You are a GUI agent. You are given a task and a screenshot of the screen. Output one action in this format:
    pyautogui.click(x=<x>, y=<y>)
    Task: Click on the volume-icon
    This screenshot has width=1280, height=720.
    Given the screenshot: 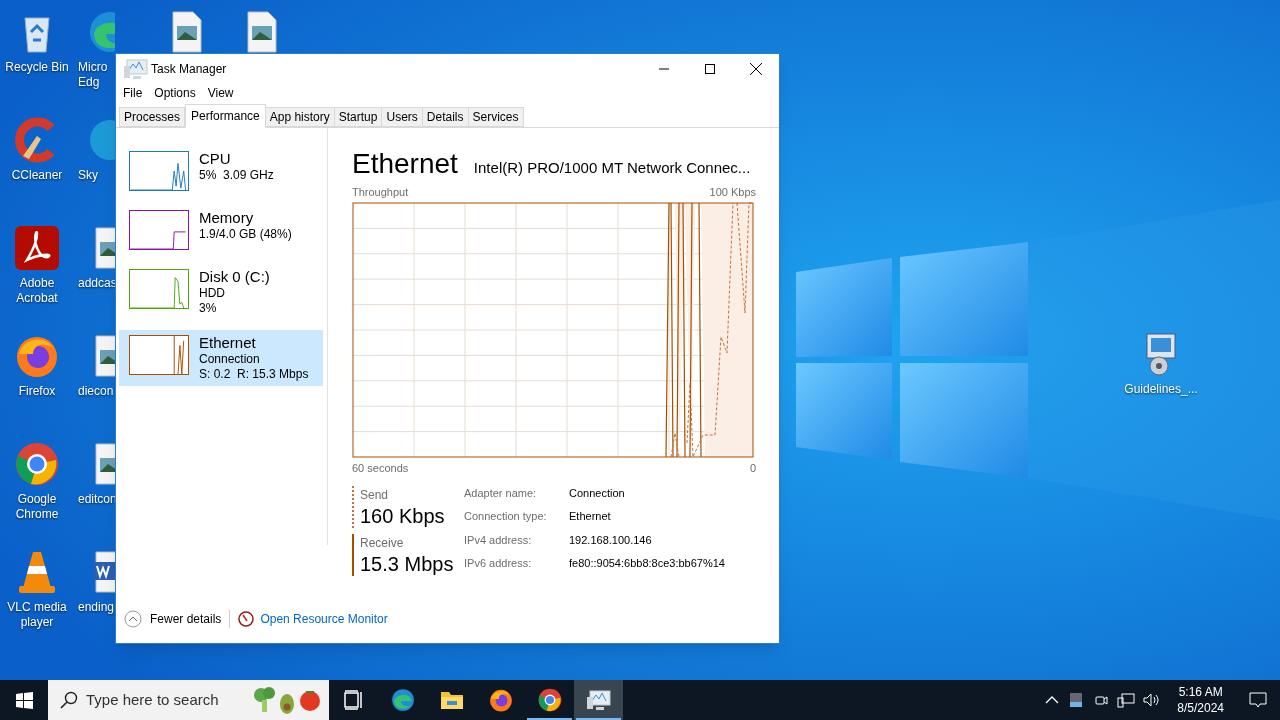 What is the action you would take?
    pyautogui.click(x=1152, y=700)
    